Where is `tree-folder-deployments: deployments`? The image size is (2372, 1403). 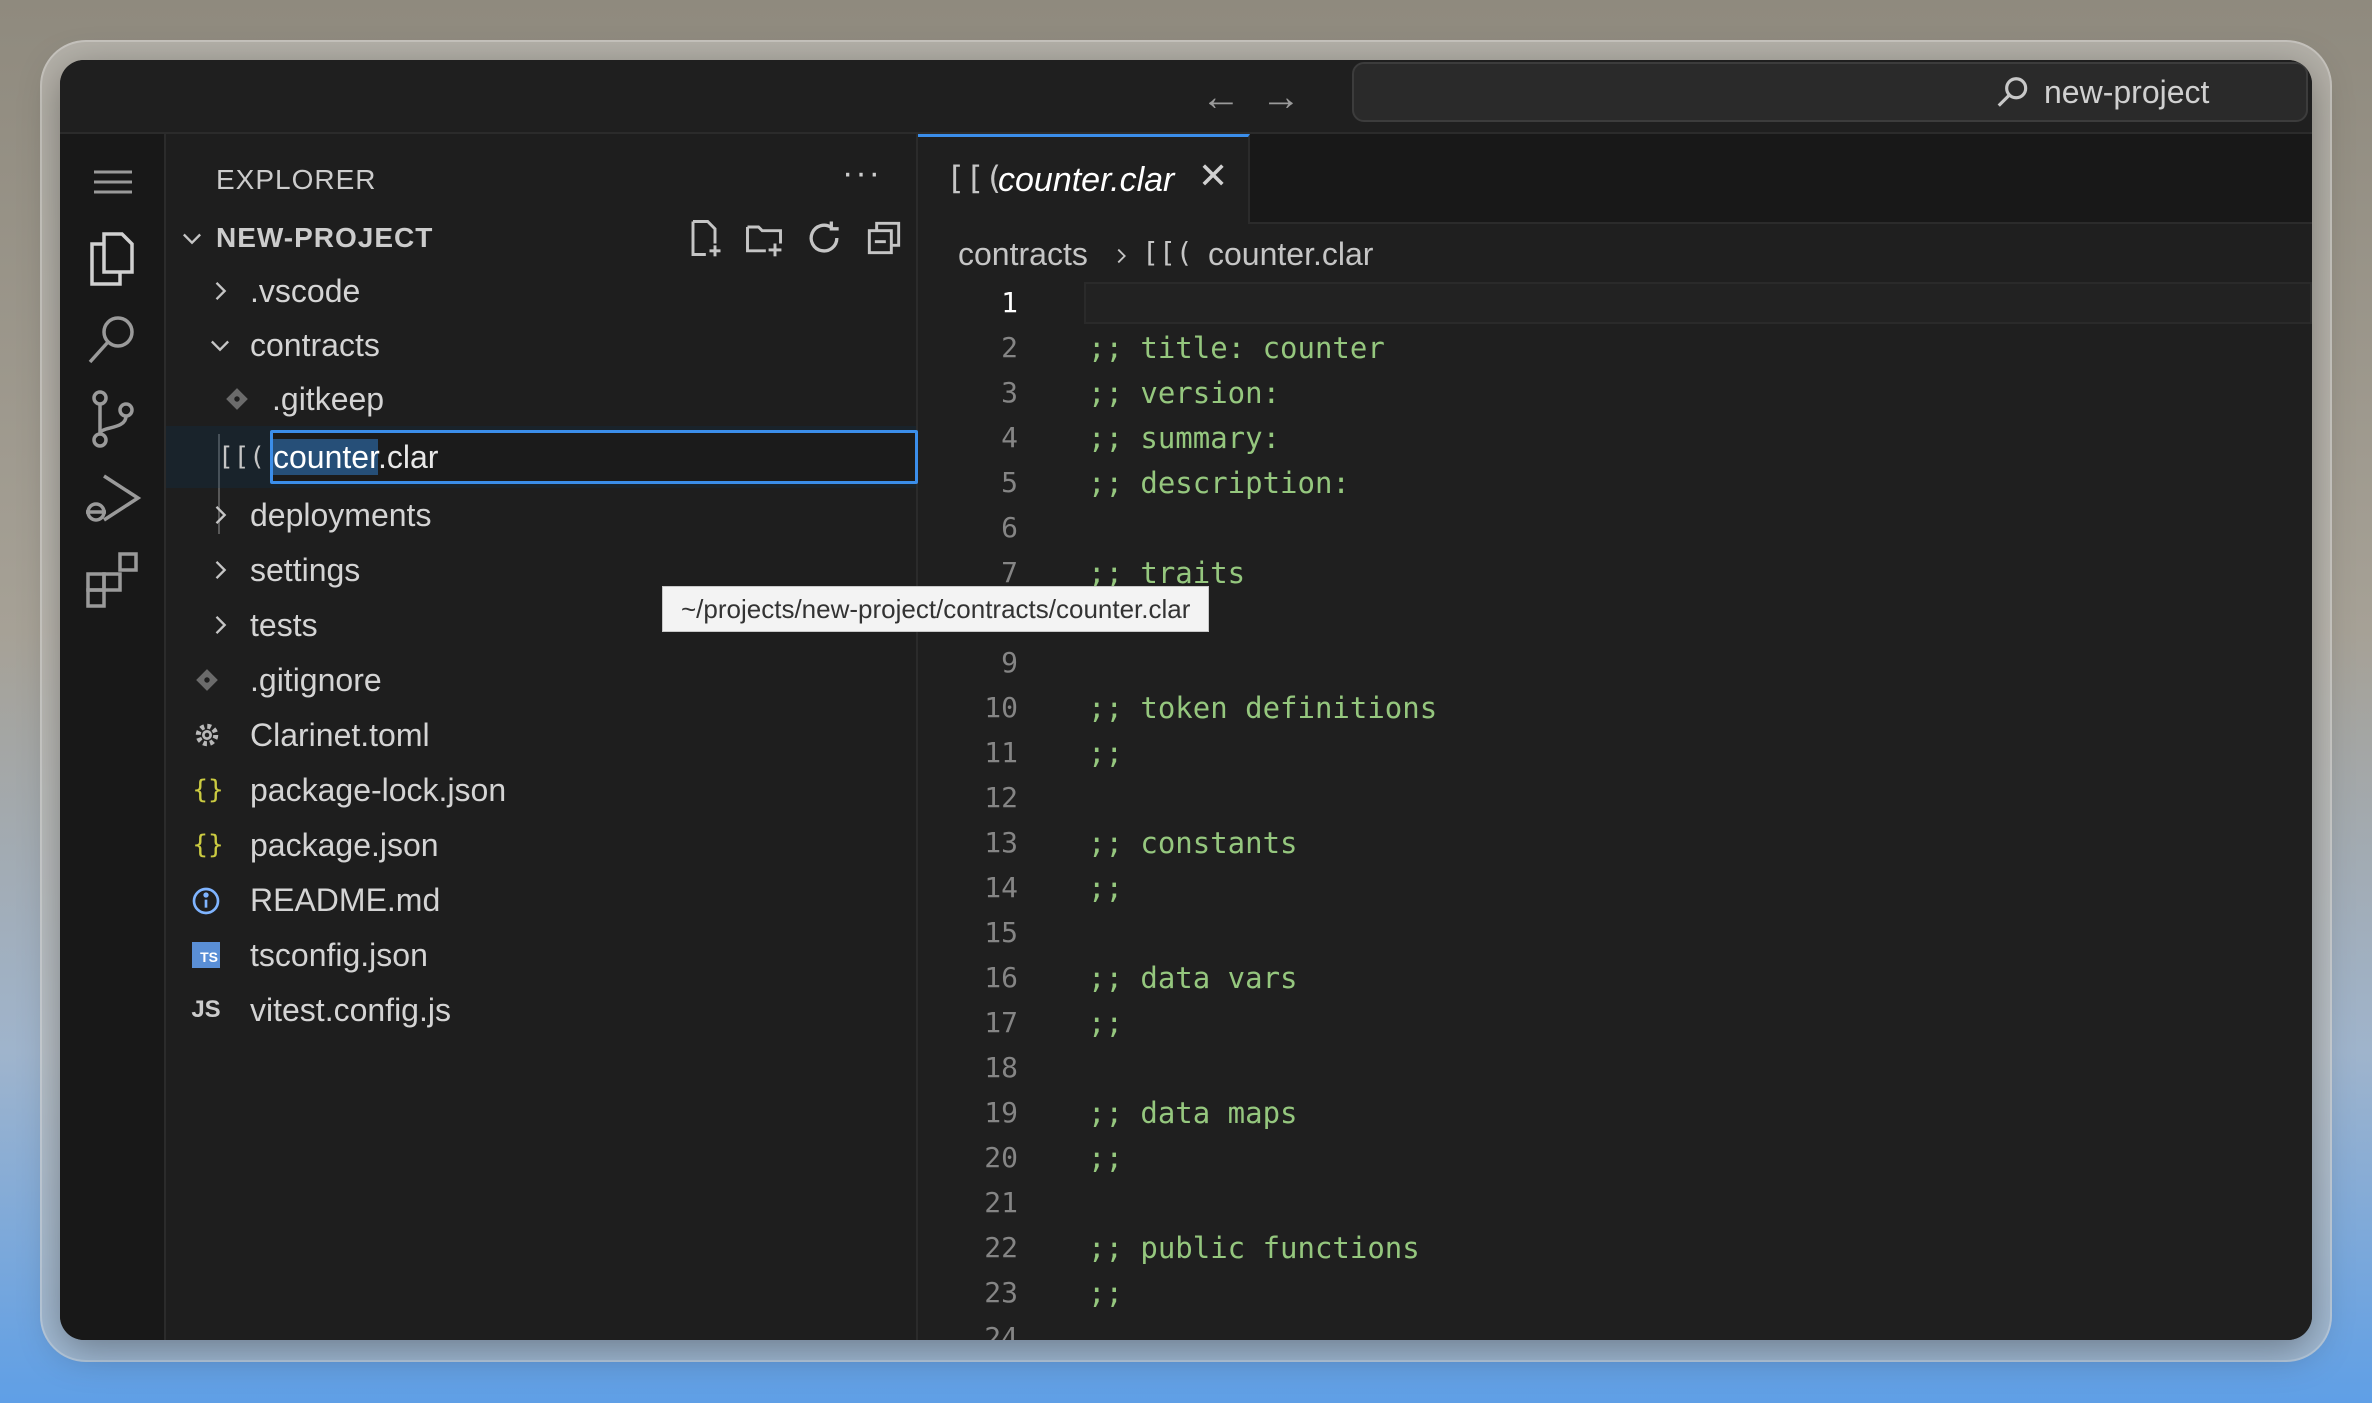 tree-folder-deployments: deployments is located at coordinates (541, 515).